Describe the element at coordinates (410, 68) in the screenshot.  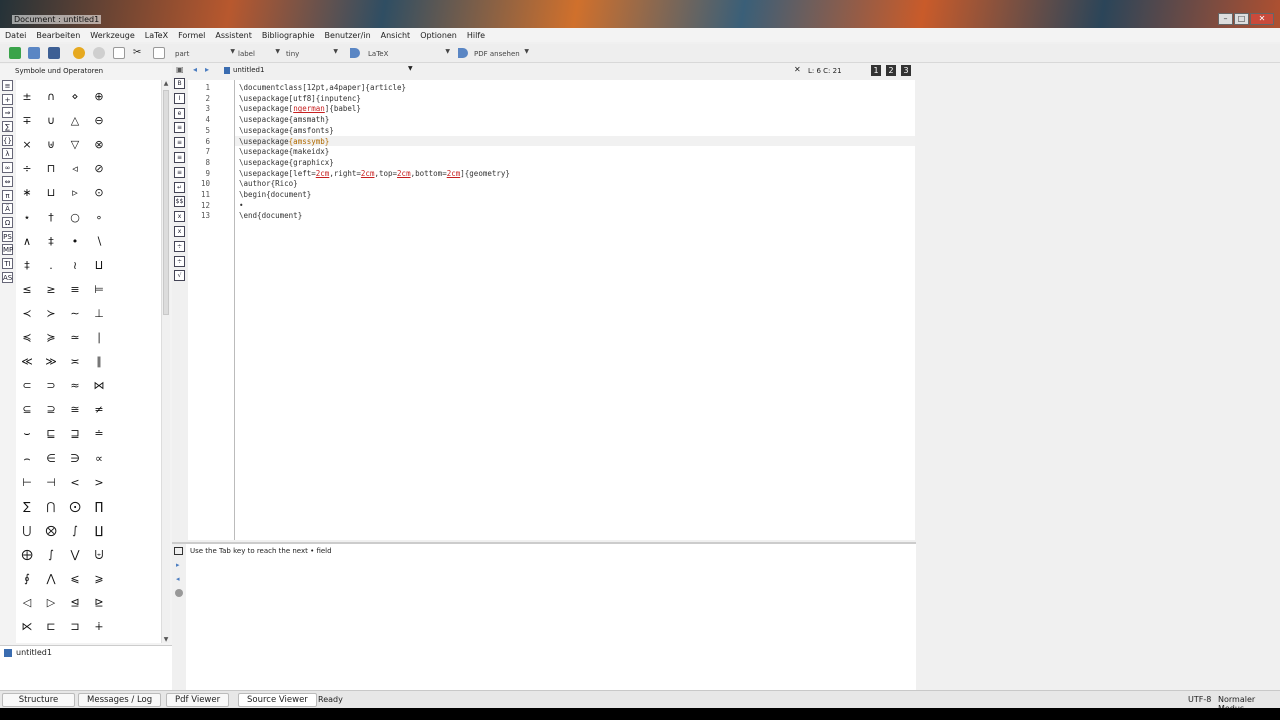
I see `chevron-down-icon: ▼` at that location.